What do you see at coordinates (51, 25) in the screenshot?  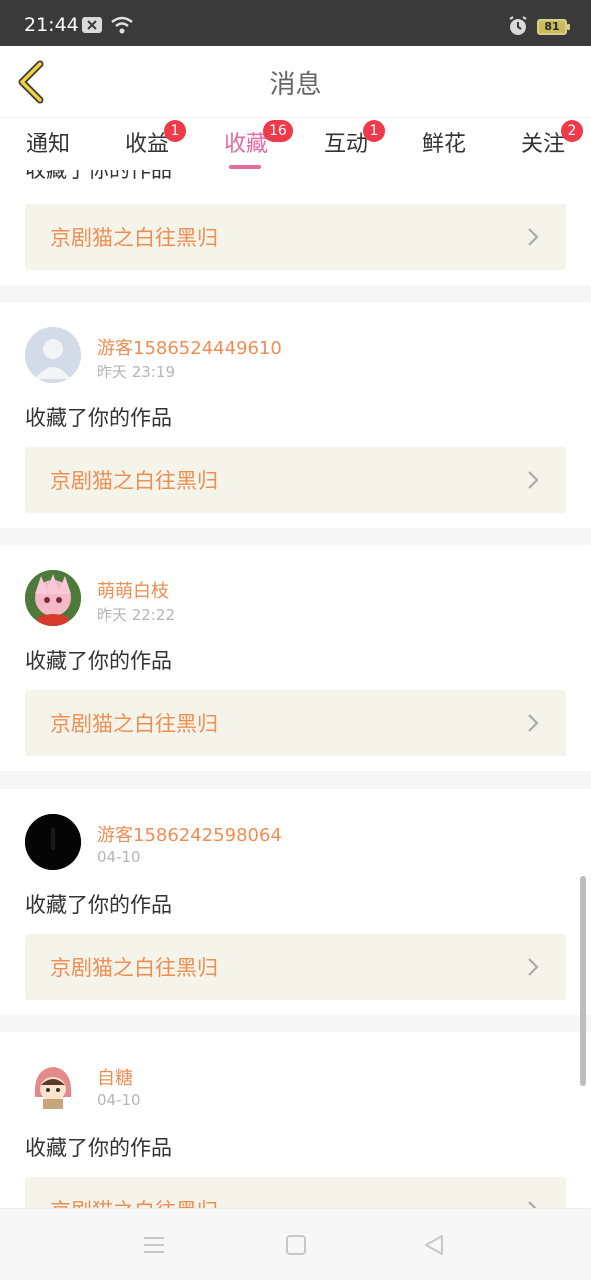 I see `status-time: 21:44` at bounding box center [51, 25].